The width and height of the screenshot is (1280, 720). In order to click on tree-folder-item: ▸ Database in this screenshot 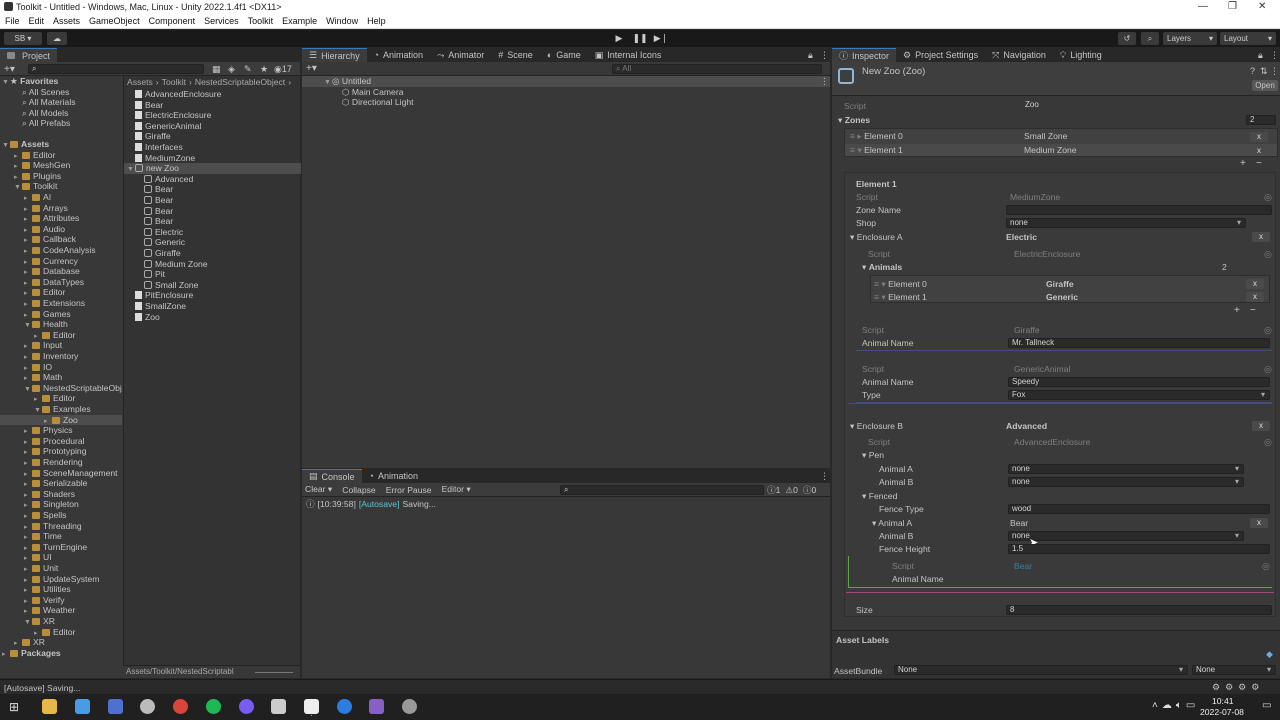, I will do `click(61, 271)`.